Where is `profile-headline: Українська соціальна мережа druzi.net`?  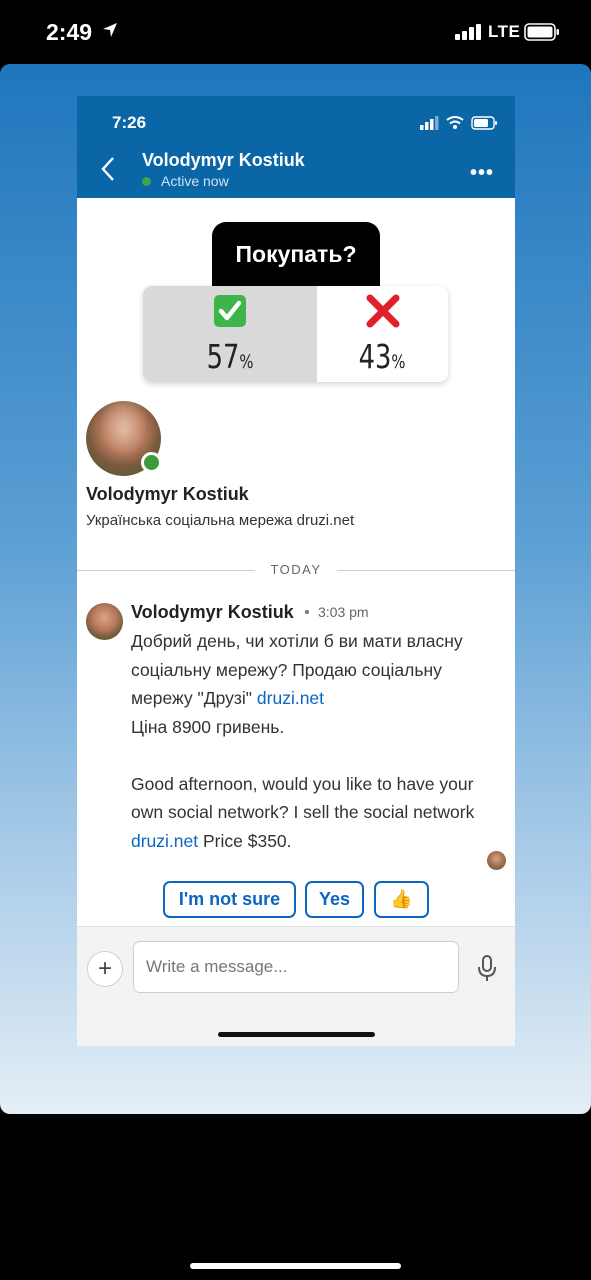 profile-headline: Українська соціальна мережа druzi.net is located at coordinates (220, 520).